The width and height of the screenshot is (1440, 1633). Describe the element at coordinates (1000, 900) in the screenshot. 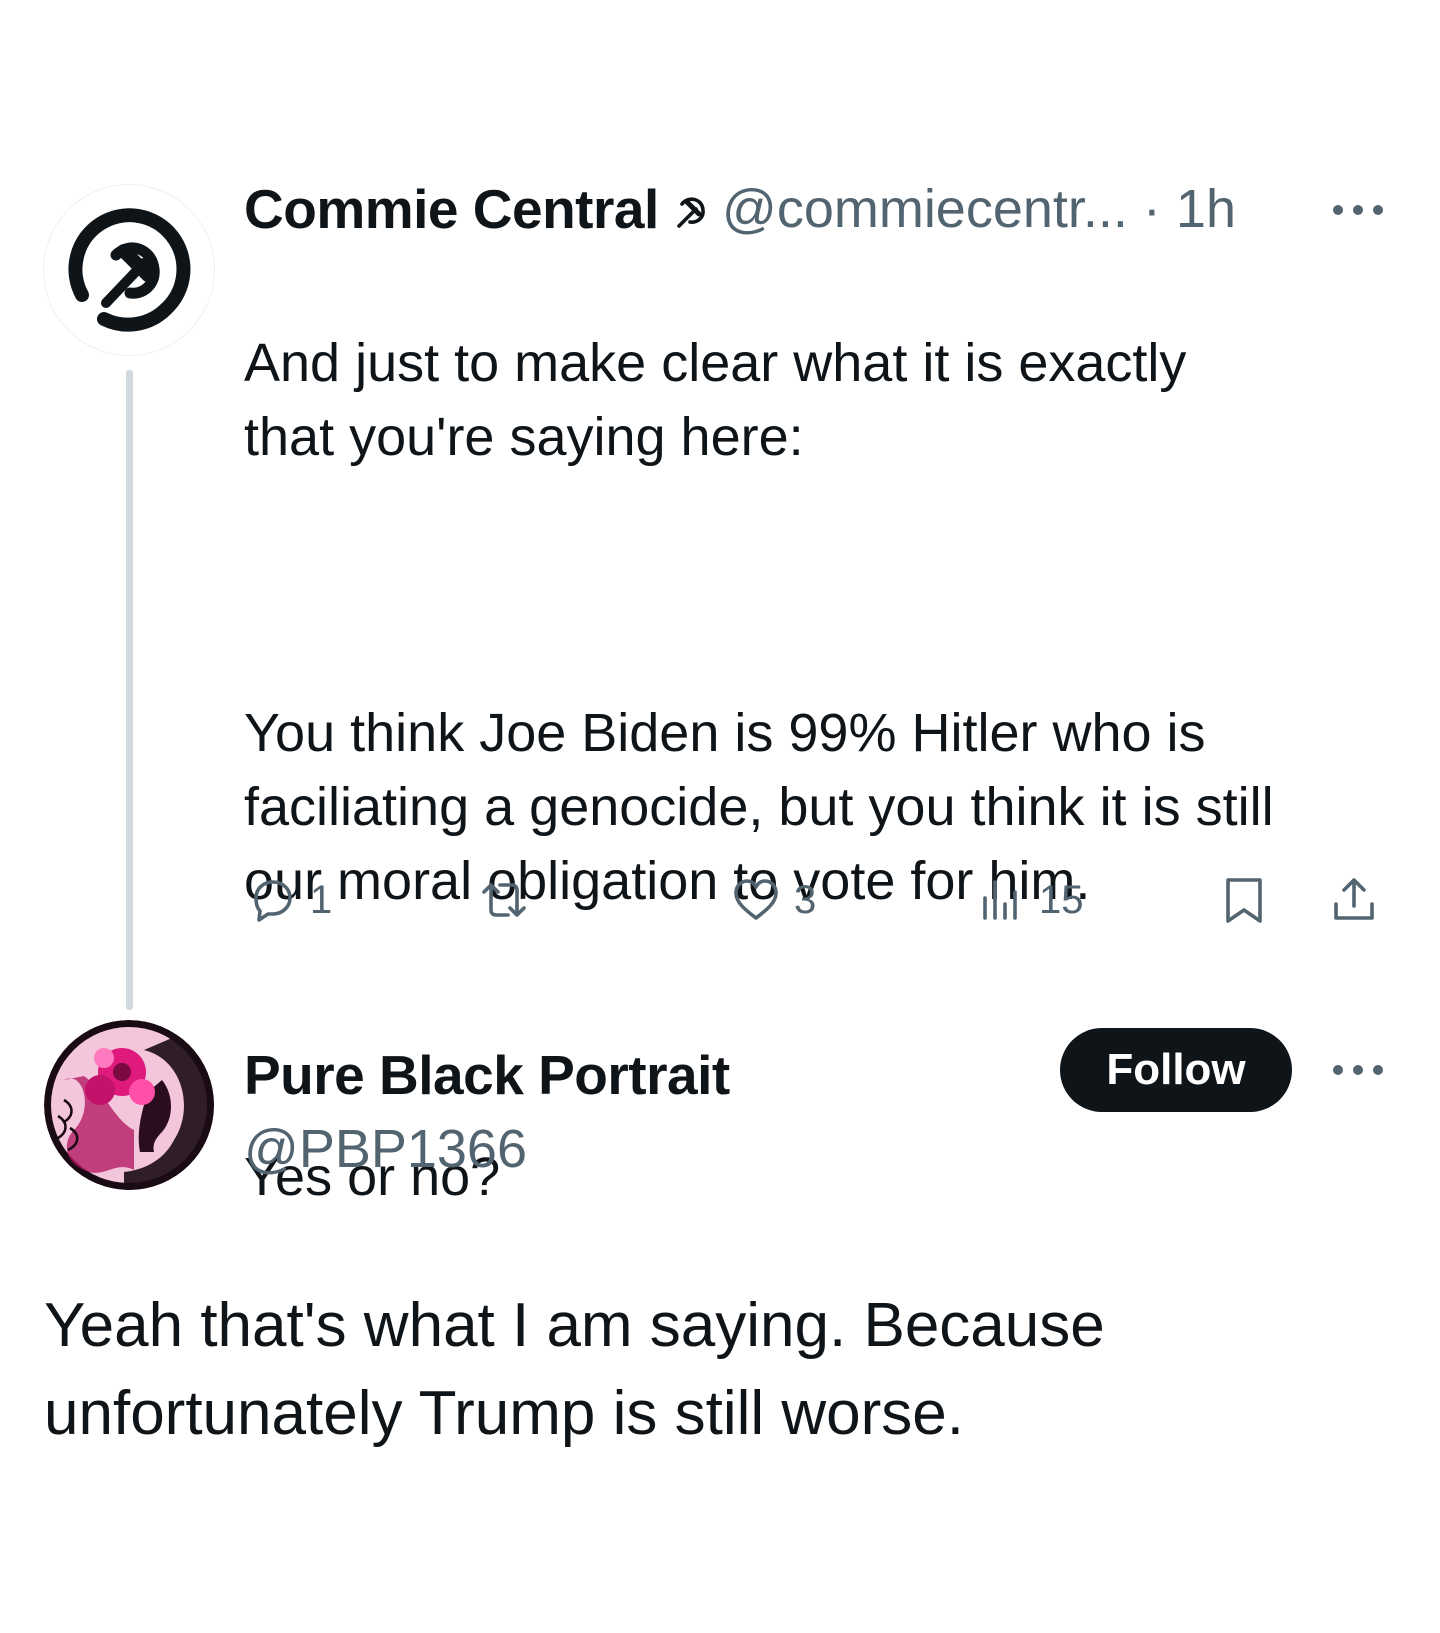

I see `views-chart-icon` at that location.